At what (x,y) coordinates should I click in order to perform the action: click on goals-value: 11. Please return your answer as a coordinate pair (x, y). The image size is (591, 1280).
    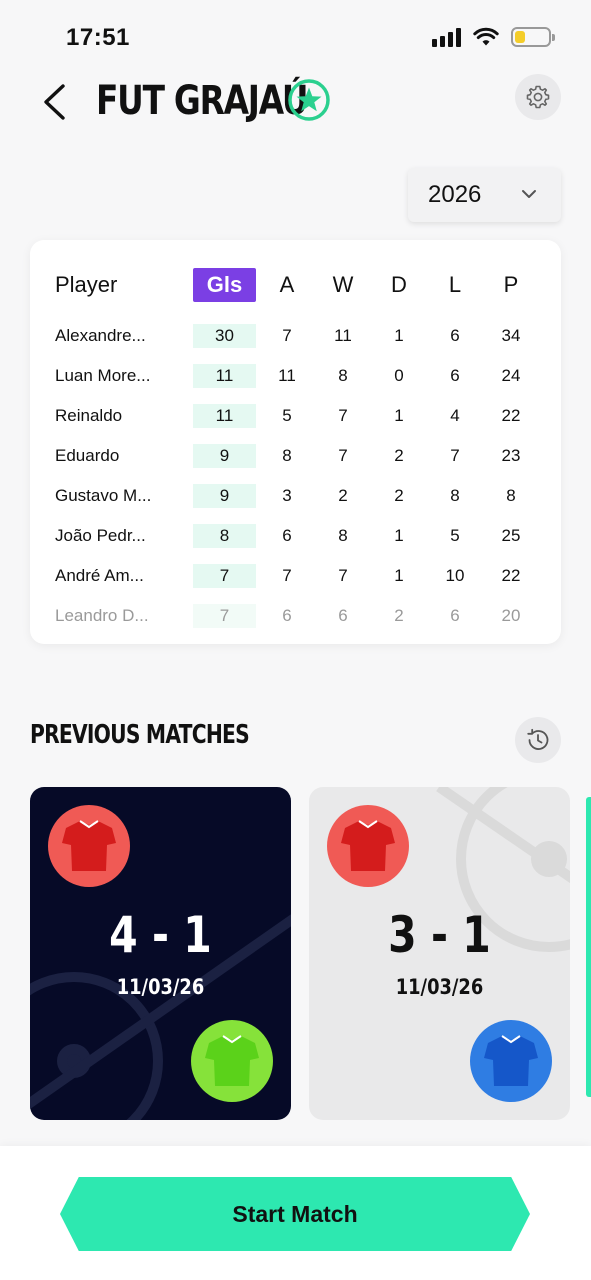
    Looking at the image, I should click on (224, 376).